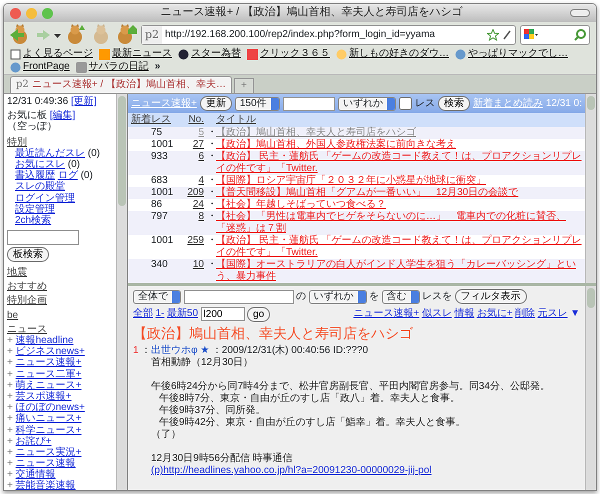  I want to click on nav-link: 最新50, so click(182, 314).